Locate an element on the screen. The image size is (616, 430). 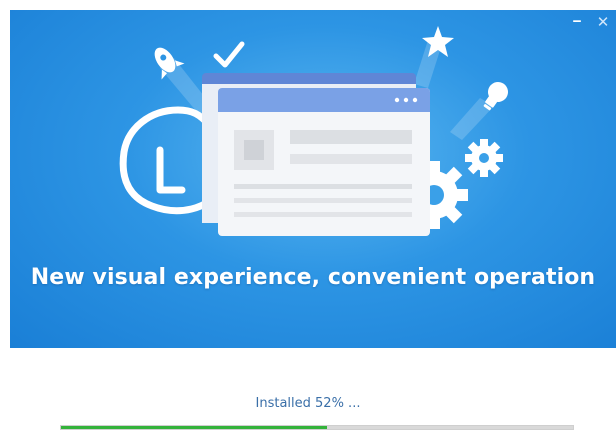
bulb-trail is located at coordinates (472, 119).